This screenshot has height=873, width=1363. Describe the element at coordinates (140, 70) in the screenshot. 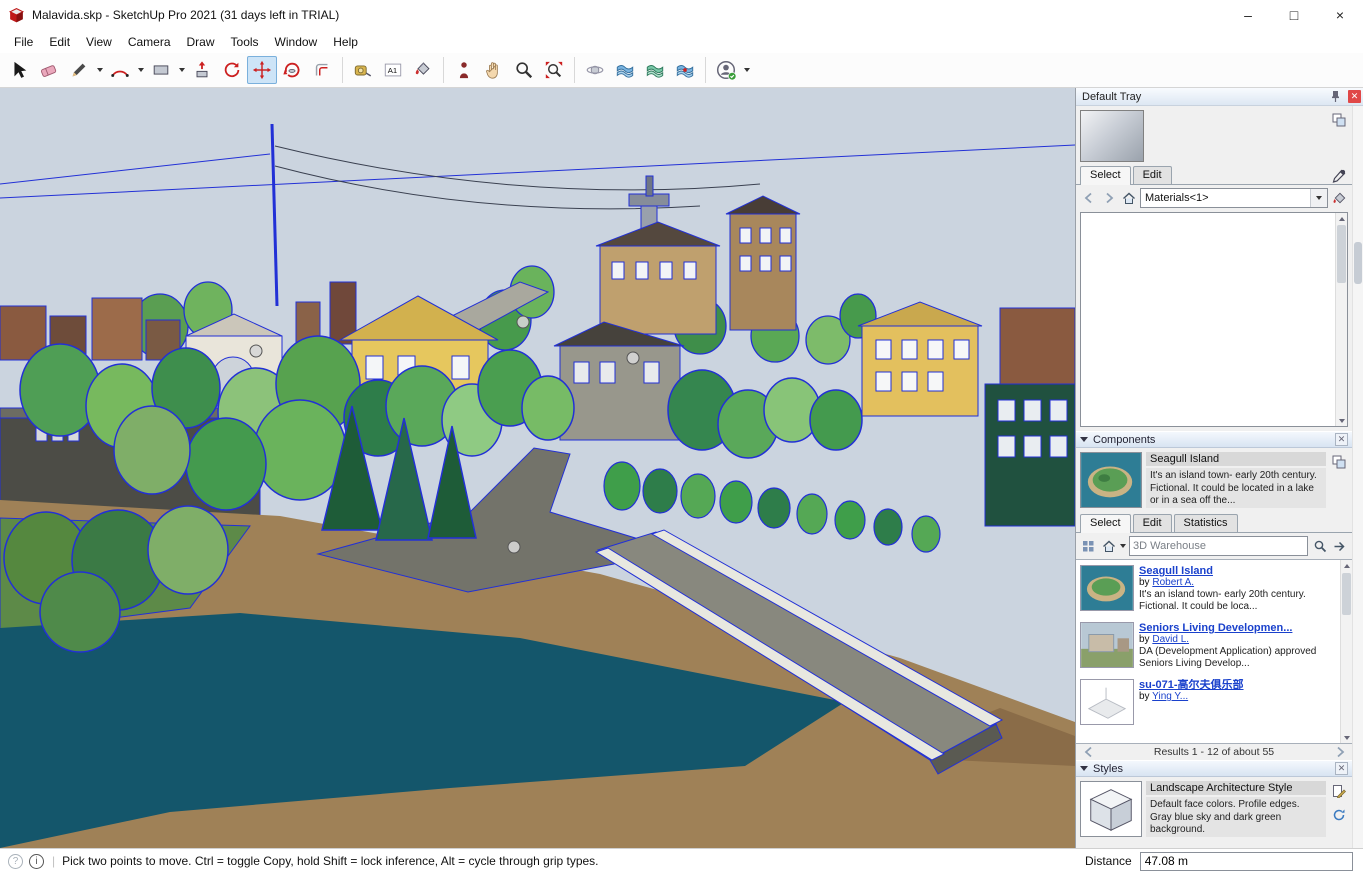

I see `arc-dropdown` at that location.